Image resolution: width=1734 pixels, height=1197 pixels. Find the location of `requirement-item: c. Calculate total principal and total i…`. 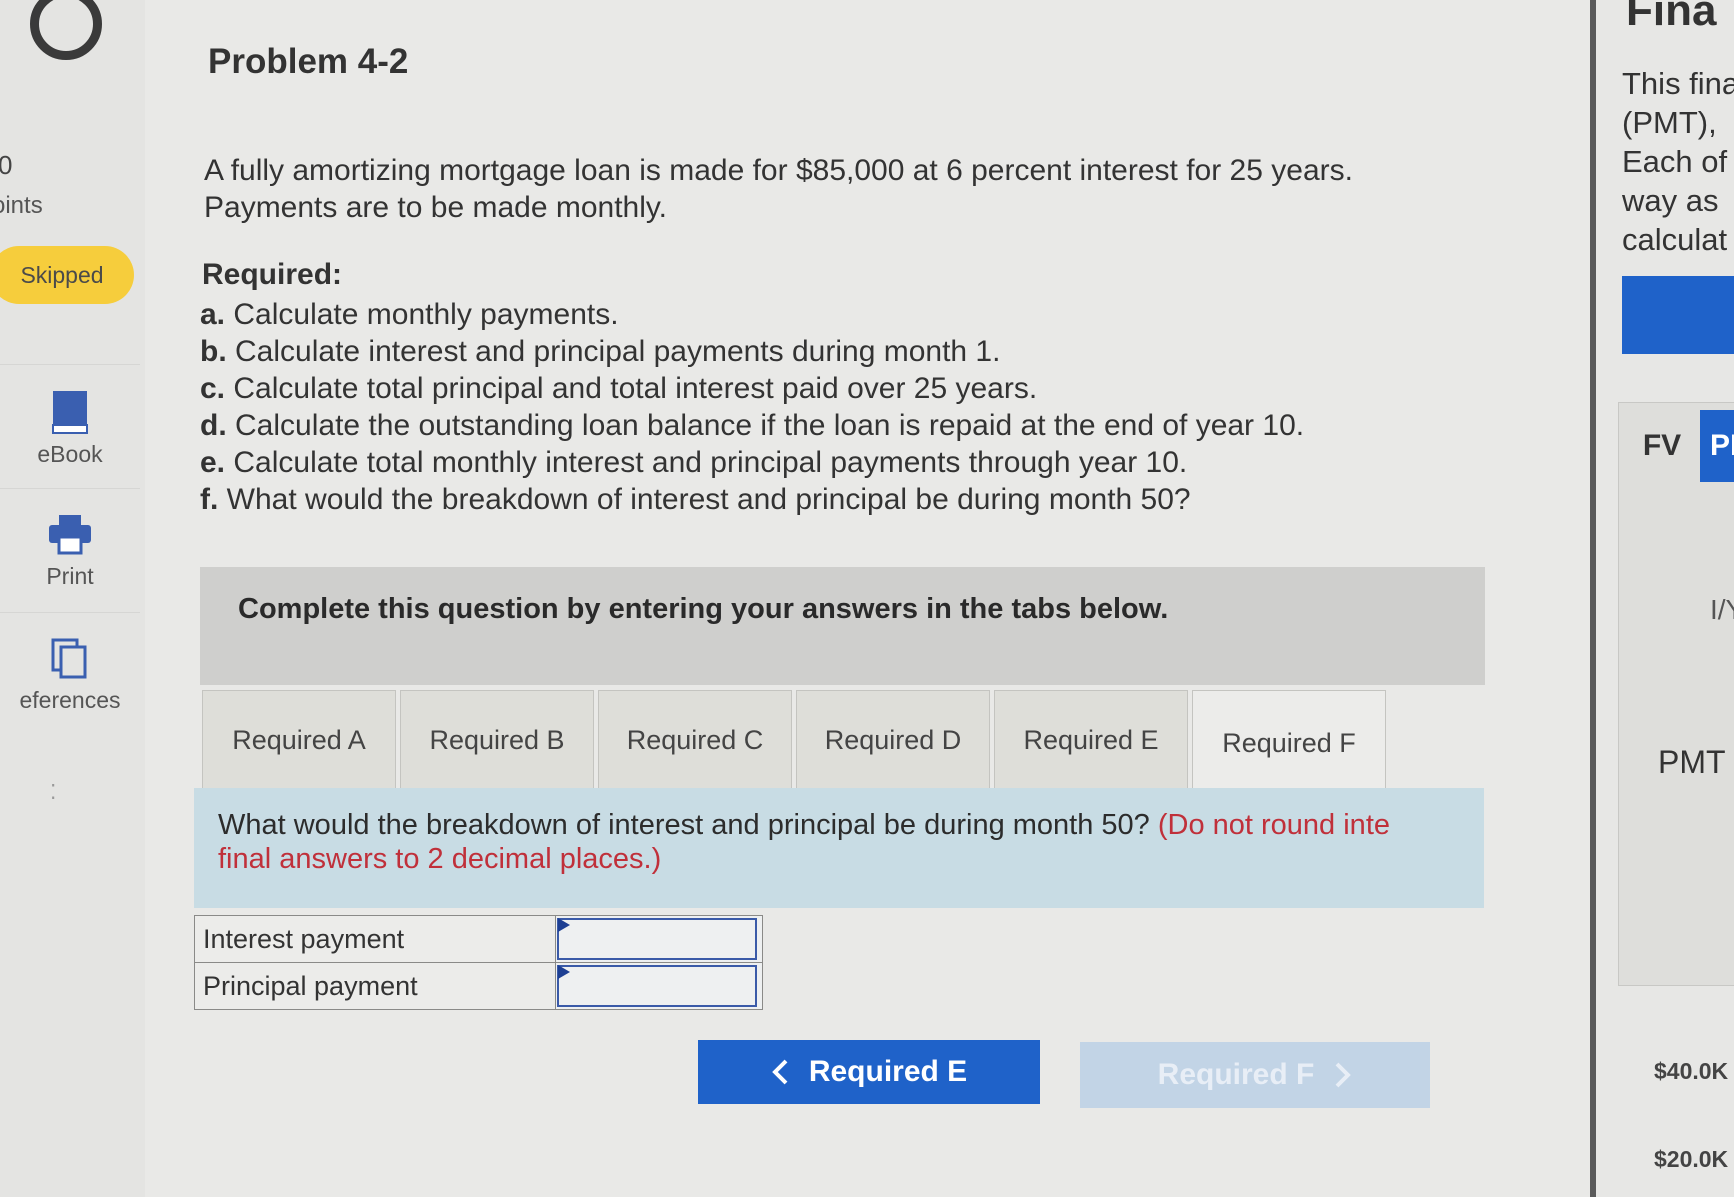

requirement-item: c. Calculate total principal and total i… is located at coordinates (619, 388).